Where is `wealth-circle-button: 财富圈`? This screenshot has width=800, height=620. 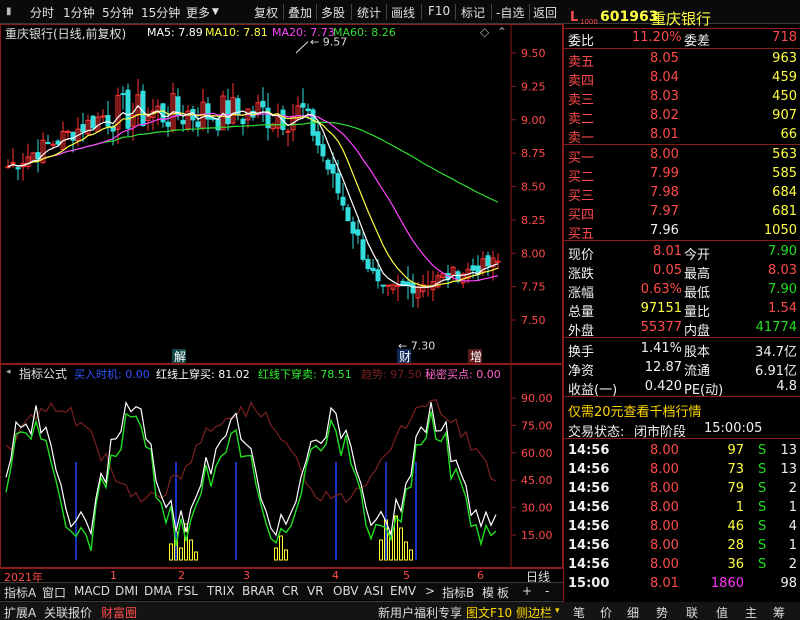
wealth-circle-button: 财富圈 is located at coordinates (119, 612).